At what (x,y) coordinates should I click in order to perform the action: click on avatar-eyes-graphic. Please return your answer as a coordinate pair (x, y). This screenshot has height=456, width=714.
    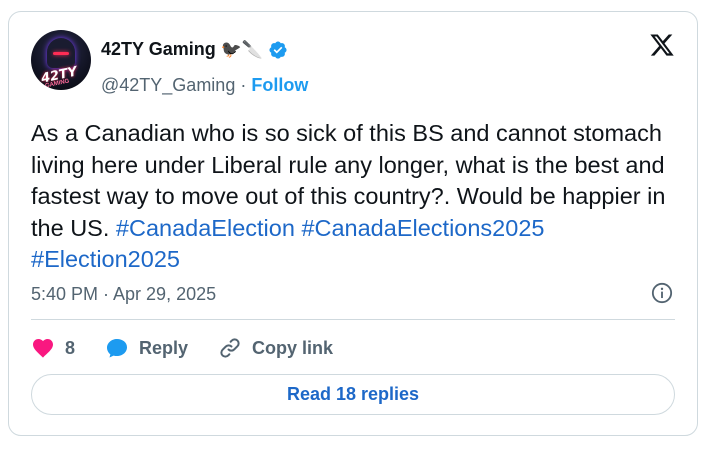
    Looking at the image, I should click on (61, 53).